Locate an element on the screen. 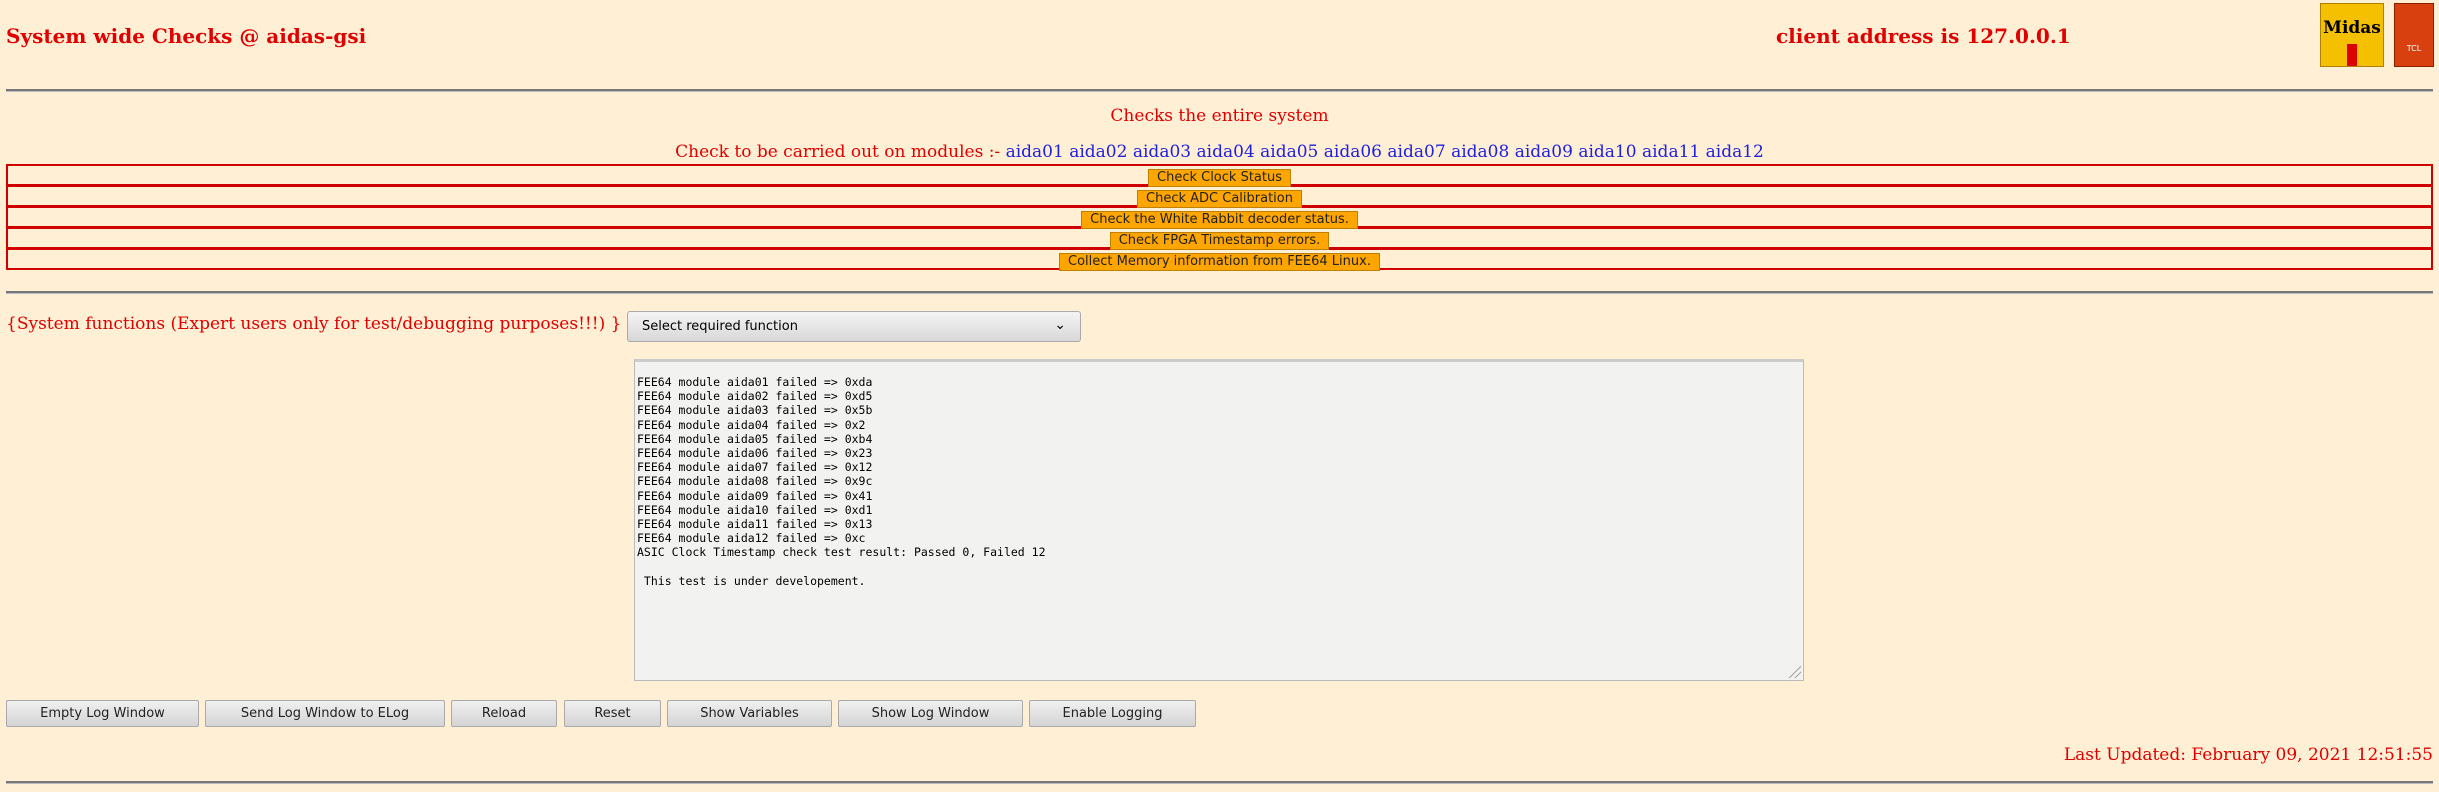 The width and height of the screenshot is (2439, 792). check-row: Check FPGA Timestamp errors. is located at coordinates (1219, 238).